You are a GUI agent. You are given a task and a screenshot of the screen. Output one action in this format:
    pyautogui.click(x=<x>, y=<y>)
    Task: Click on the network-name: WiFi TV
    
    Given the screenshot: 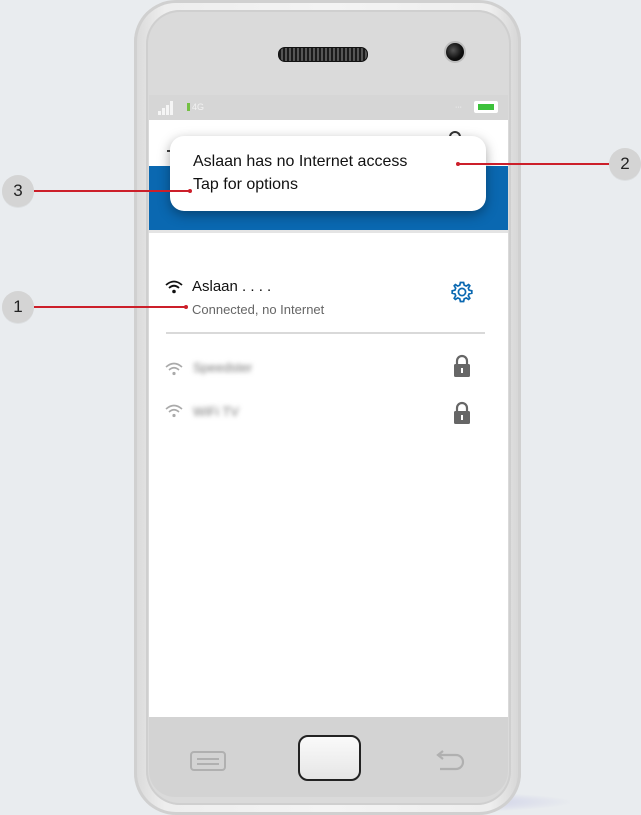 What is the action you would take?
    pyautogui.click(x=216, y=411)
    